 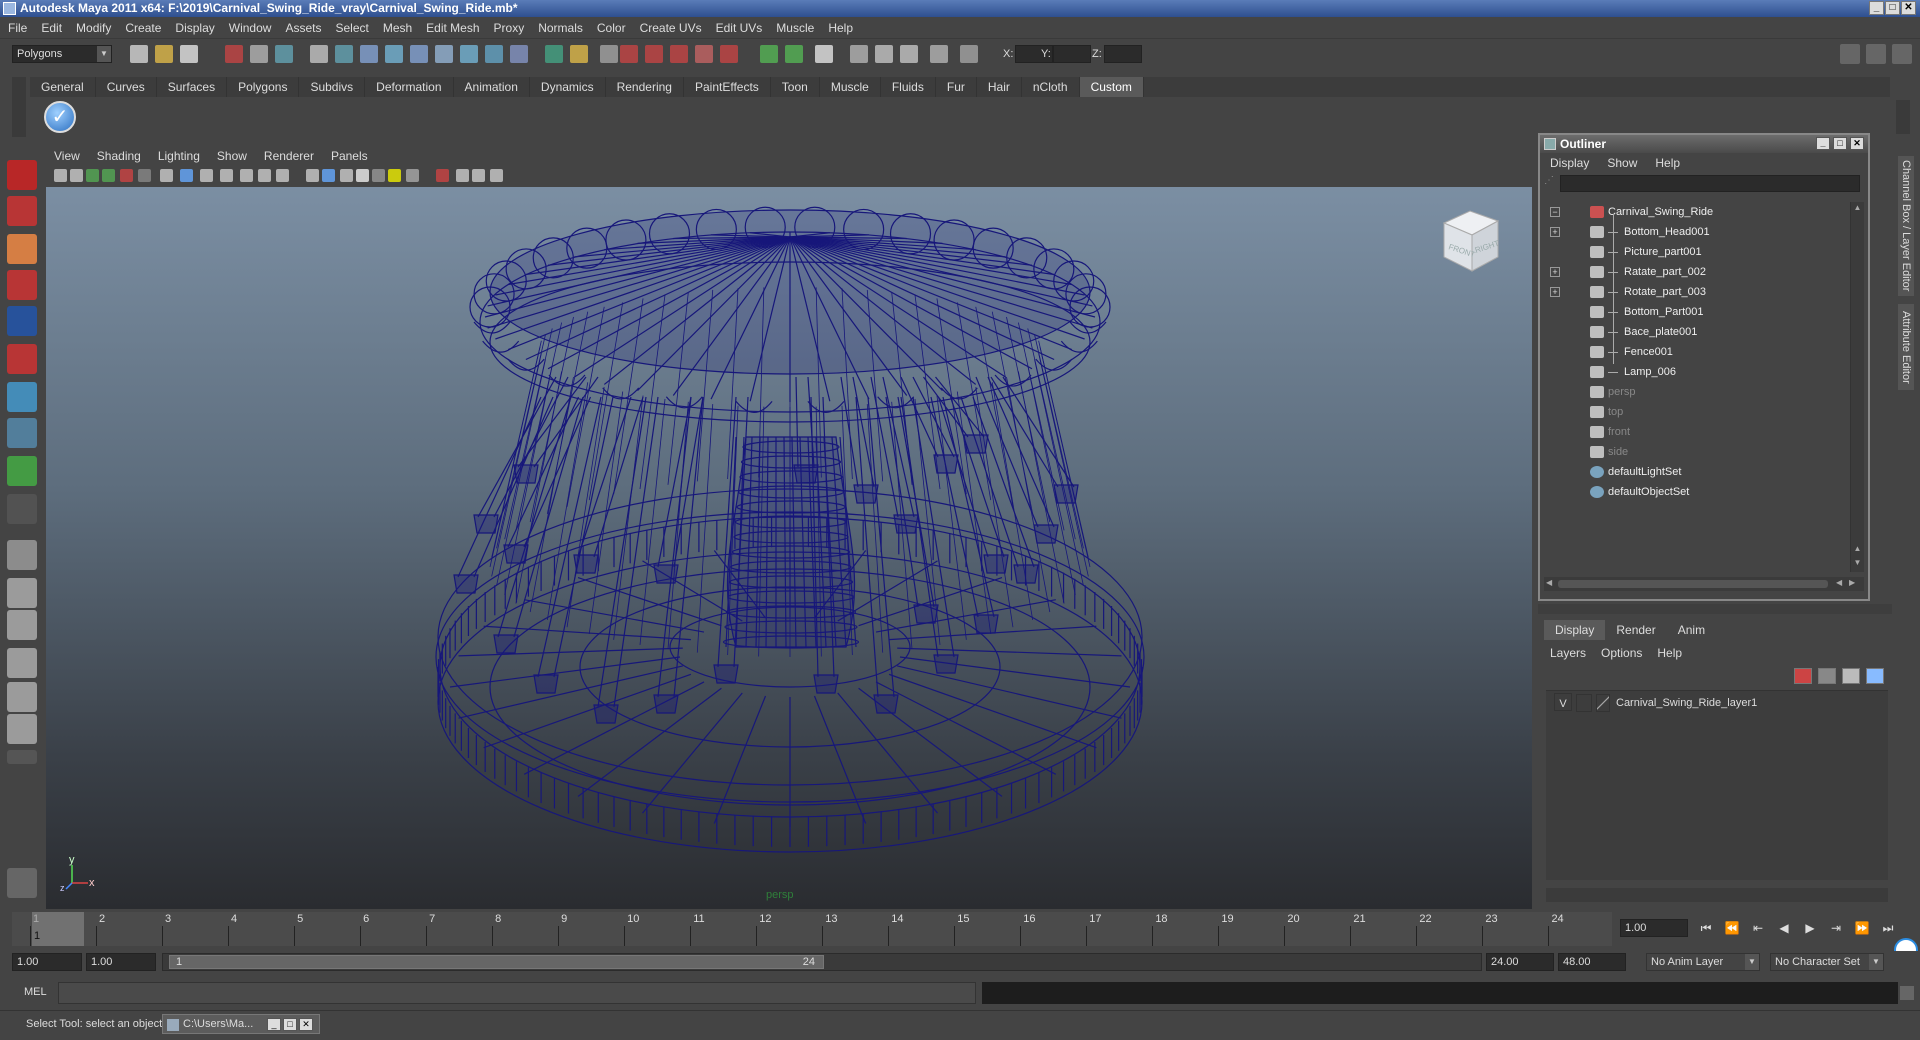 I want to click on layer-color-swatch, so click(x=1603, y=703).